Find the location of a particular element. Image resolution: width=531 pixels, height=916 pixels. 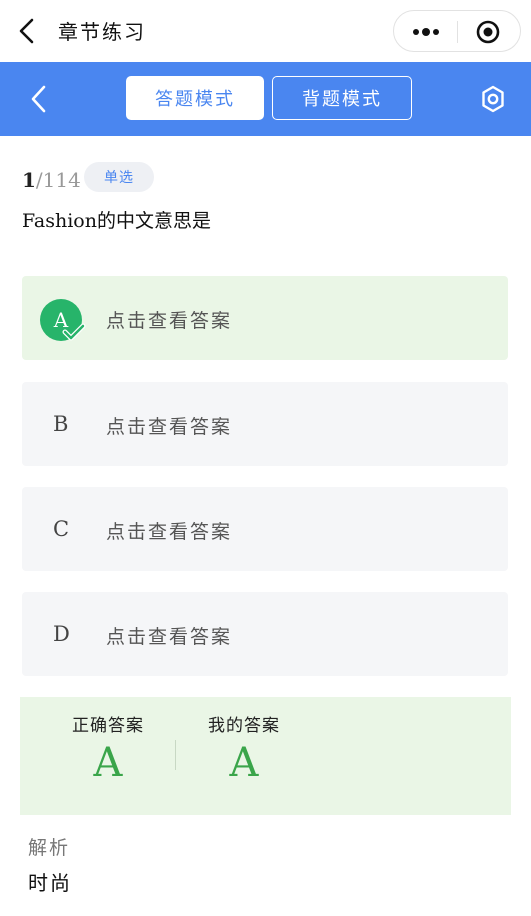

tab-answer-mode: 答题模式 is located at coordinates (195, 98).